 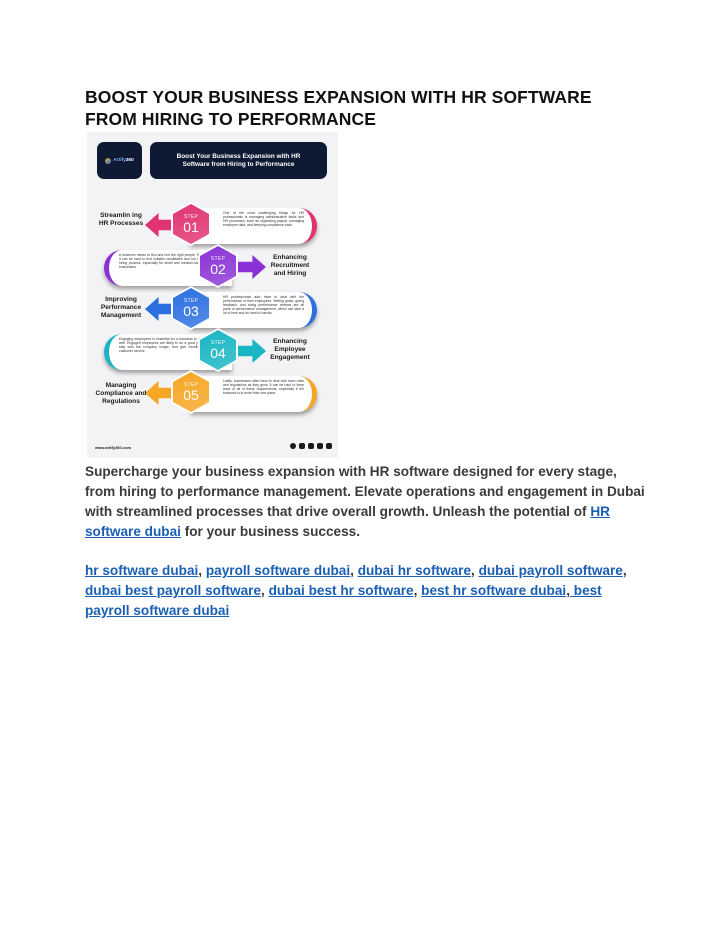 What do you see at coordinates (113, 447) in the screenshot?
I see `footer-url: www.artify360.com` at bounding box center [113, 447].